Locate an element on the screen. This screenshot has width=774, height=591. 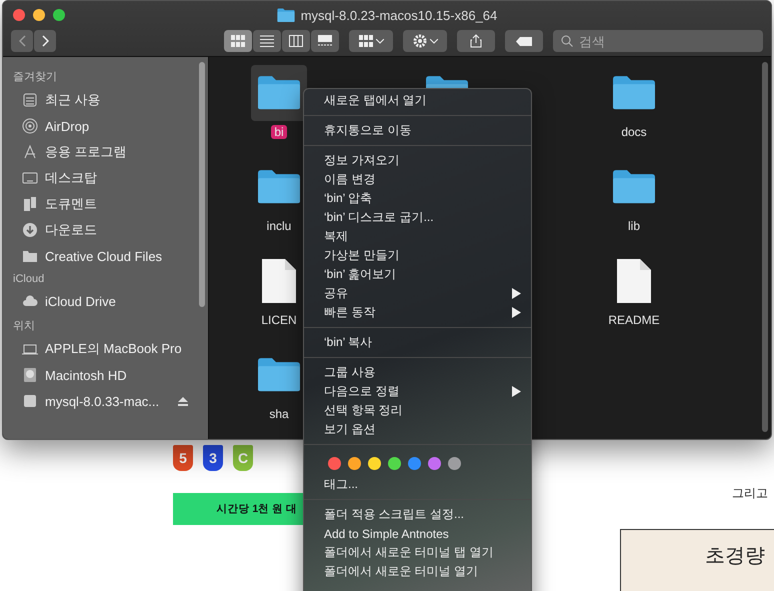
menu-item: 폴더에서 새로운 터미널 열기 is located at coordinates (417, 571).